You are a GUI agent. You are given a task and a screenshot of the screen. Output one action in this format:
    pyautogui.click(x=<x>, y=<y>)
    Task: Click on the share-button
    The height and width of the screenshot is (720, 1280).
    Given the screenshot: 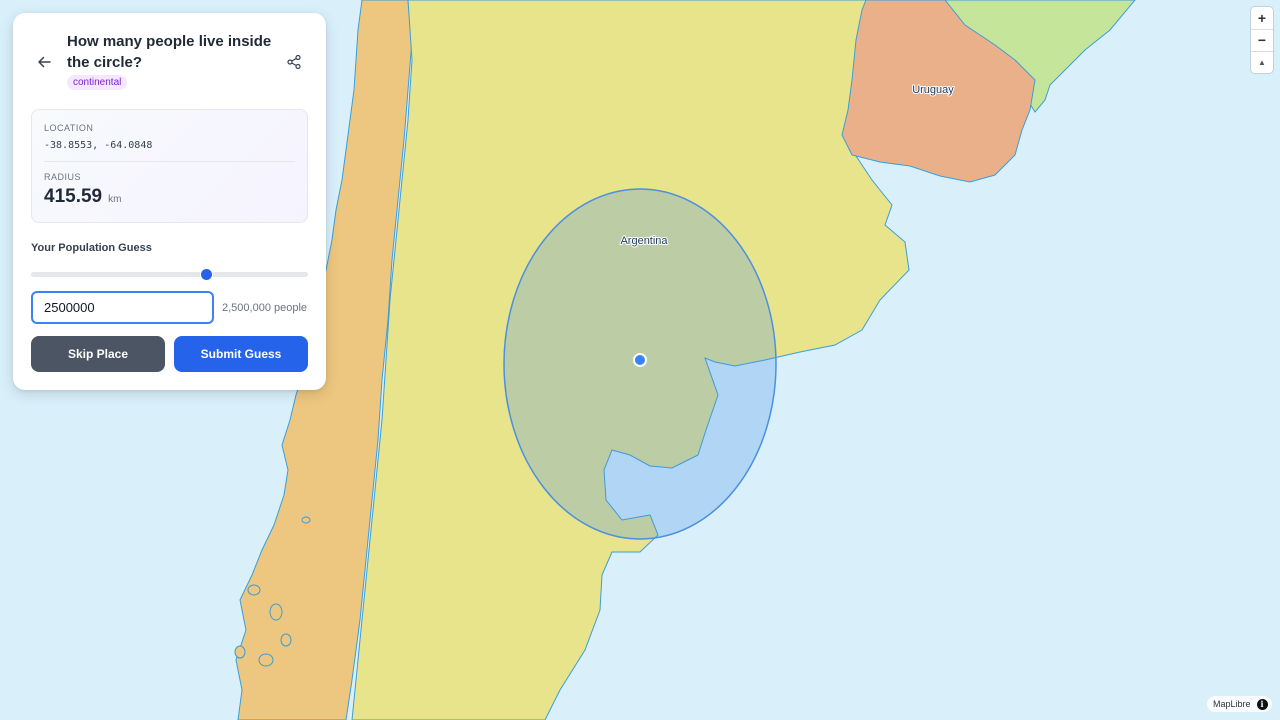 What is the action you would take?
    pyautogui.click(x=294, y=62)
    